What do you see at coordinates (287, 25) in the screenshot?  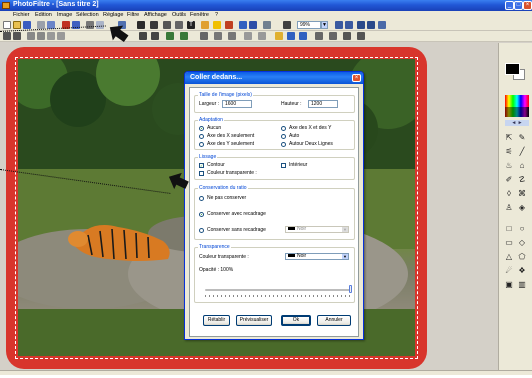 I see `zoom-fit-icon` at bounding box center [287, 25].